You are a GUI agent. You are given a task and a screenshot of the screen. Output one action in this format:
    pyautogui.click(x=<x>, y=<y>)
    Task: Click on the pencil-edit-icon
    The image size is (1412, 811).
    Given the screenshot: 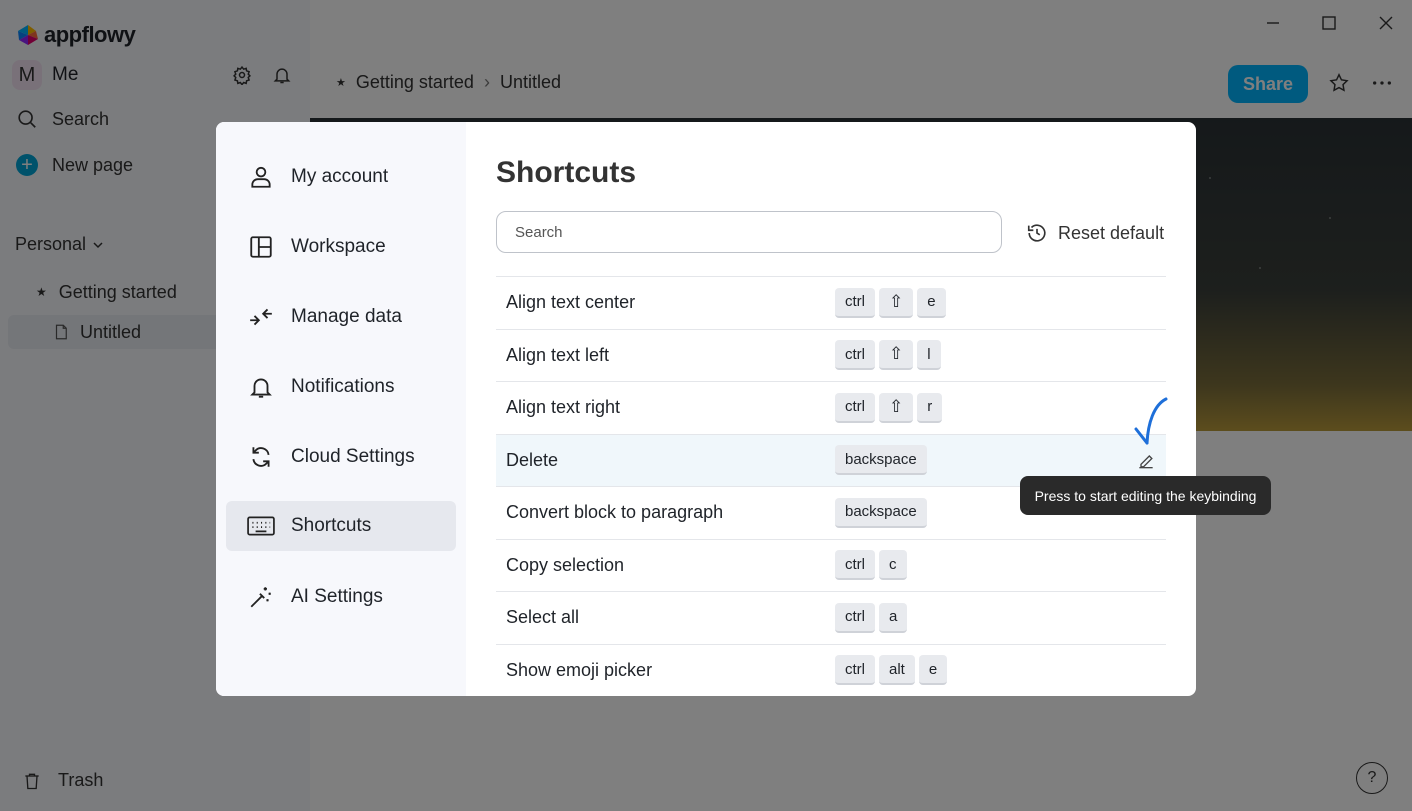 What is the action you would take?
    pyautogui.click(x=1146, y=461)
    